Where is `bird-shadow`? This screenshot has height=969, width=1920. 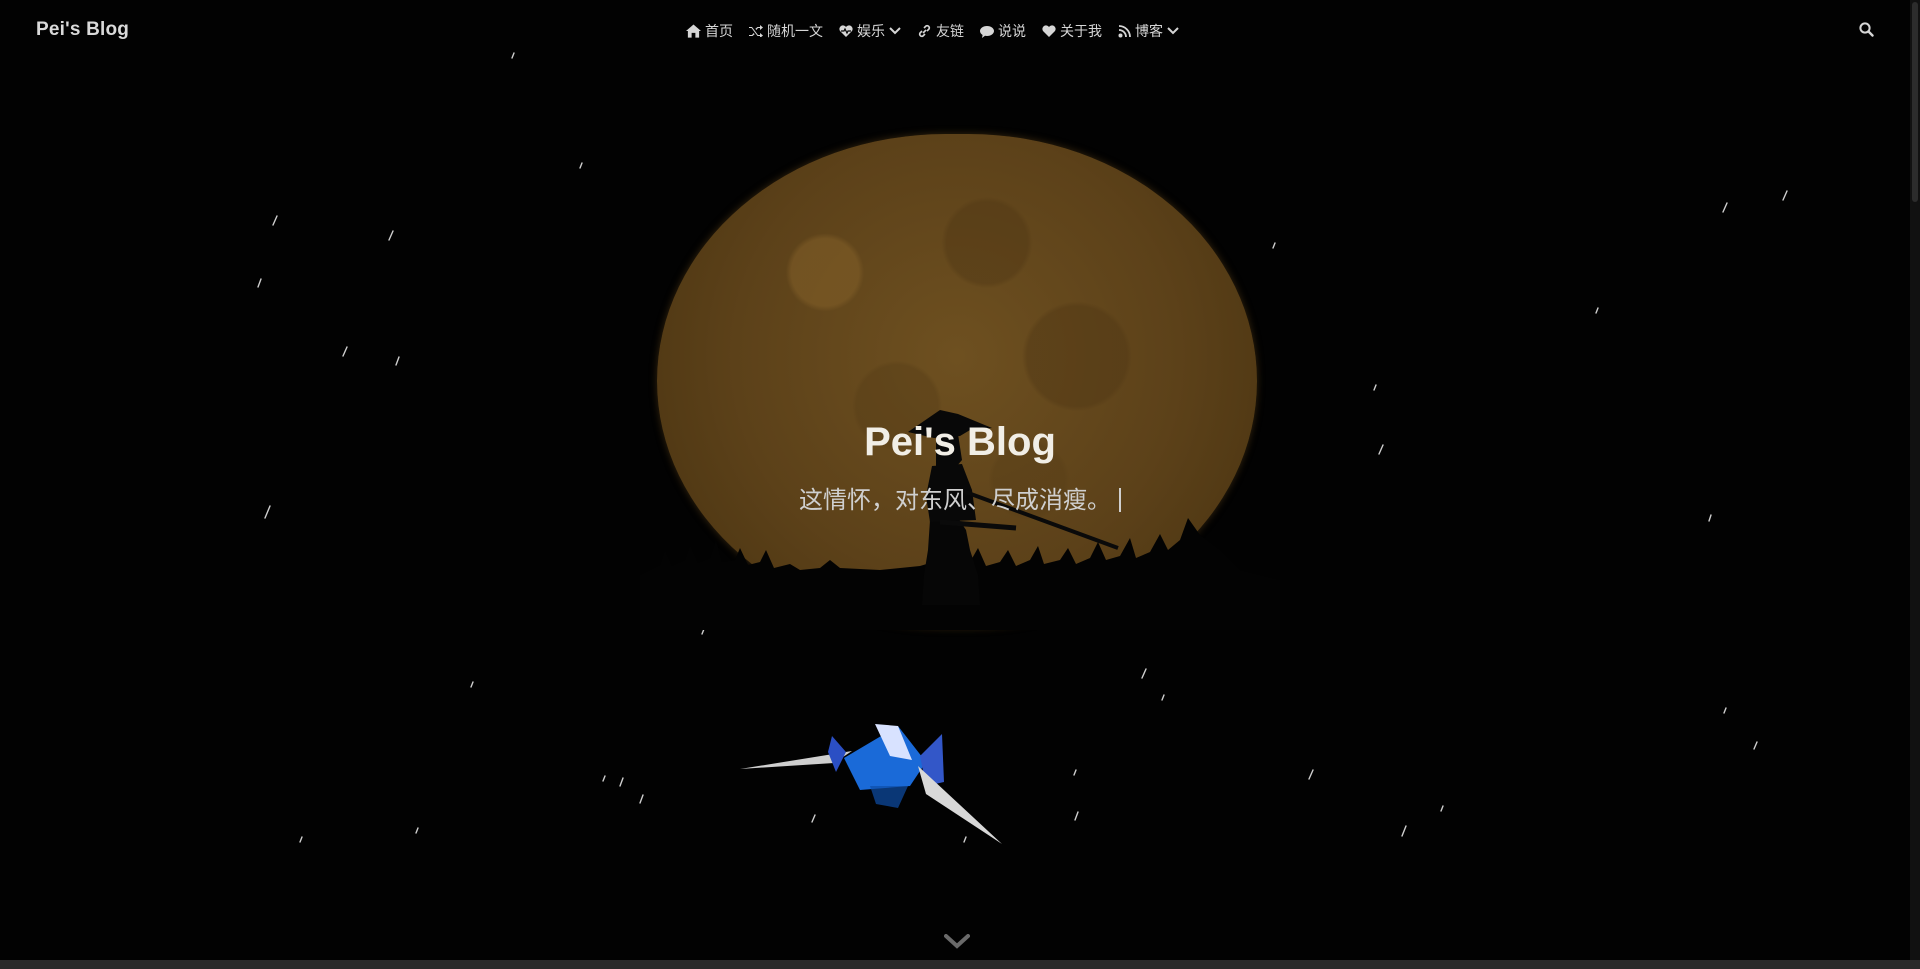
bird-shadow is located at coordinates (889, 797).